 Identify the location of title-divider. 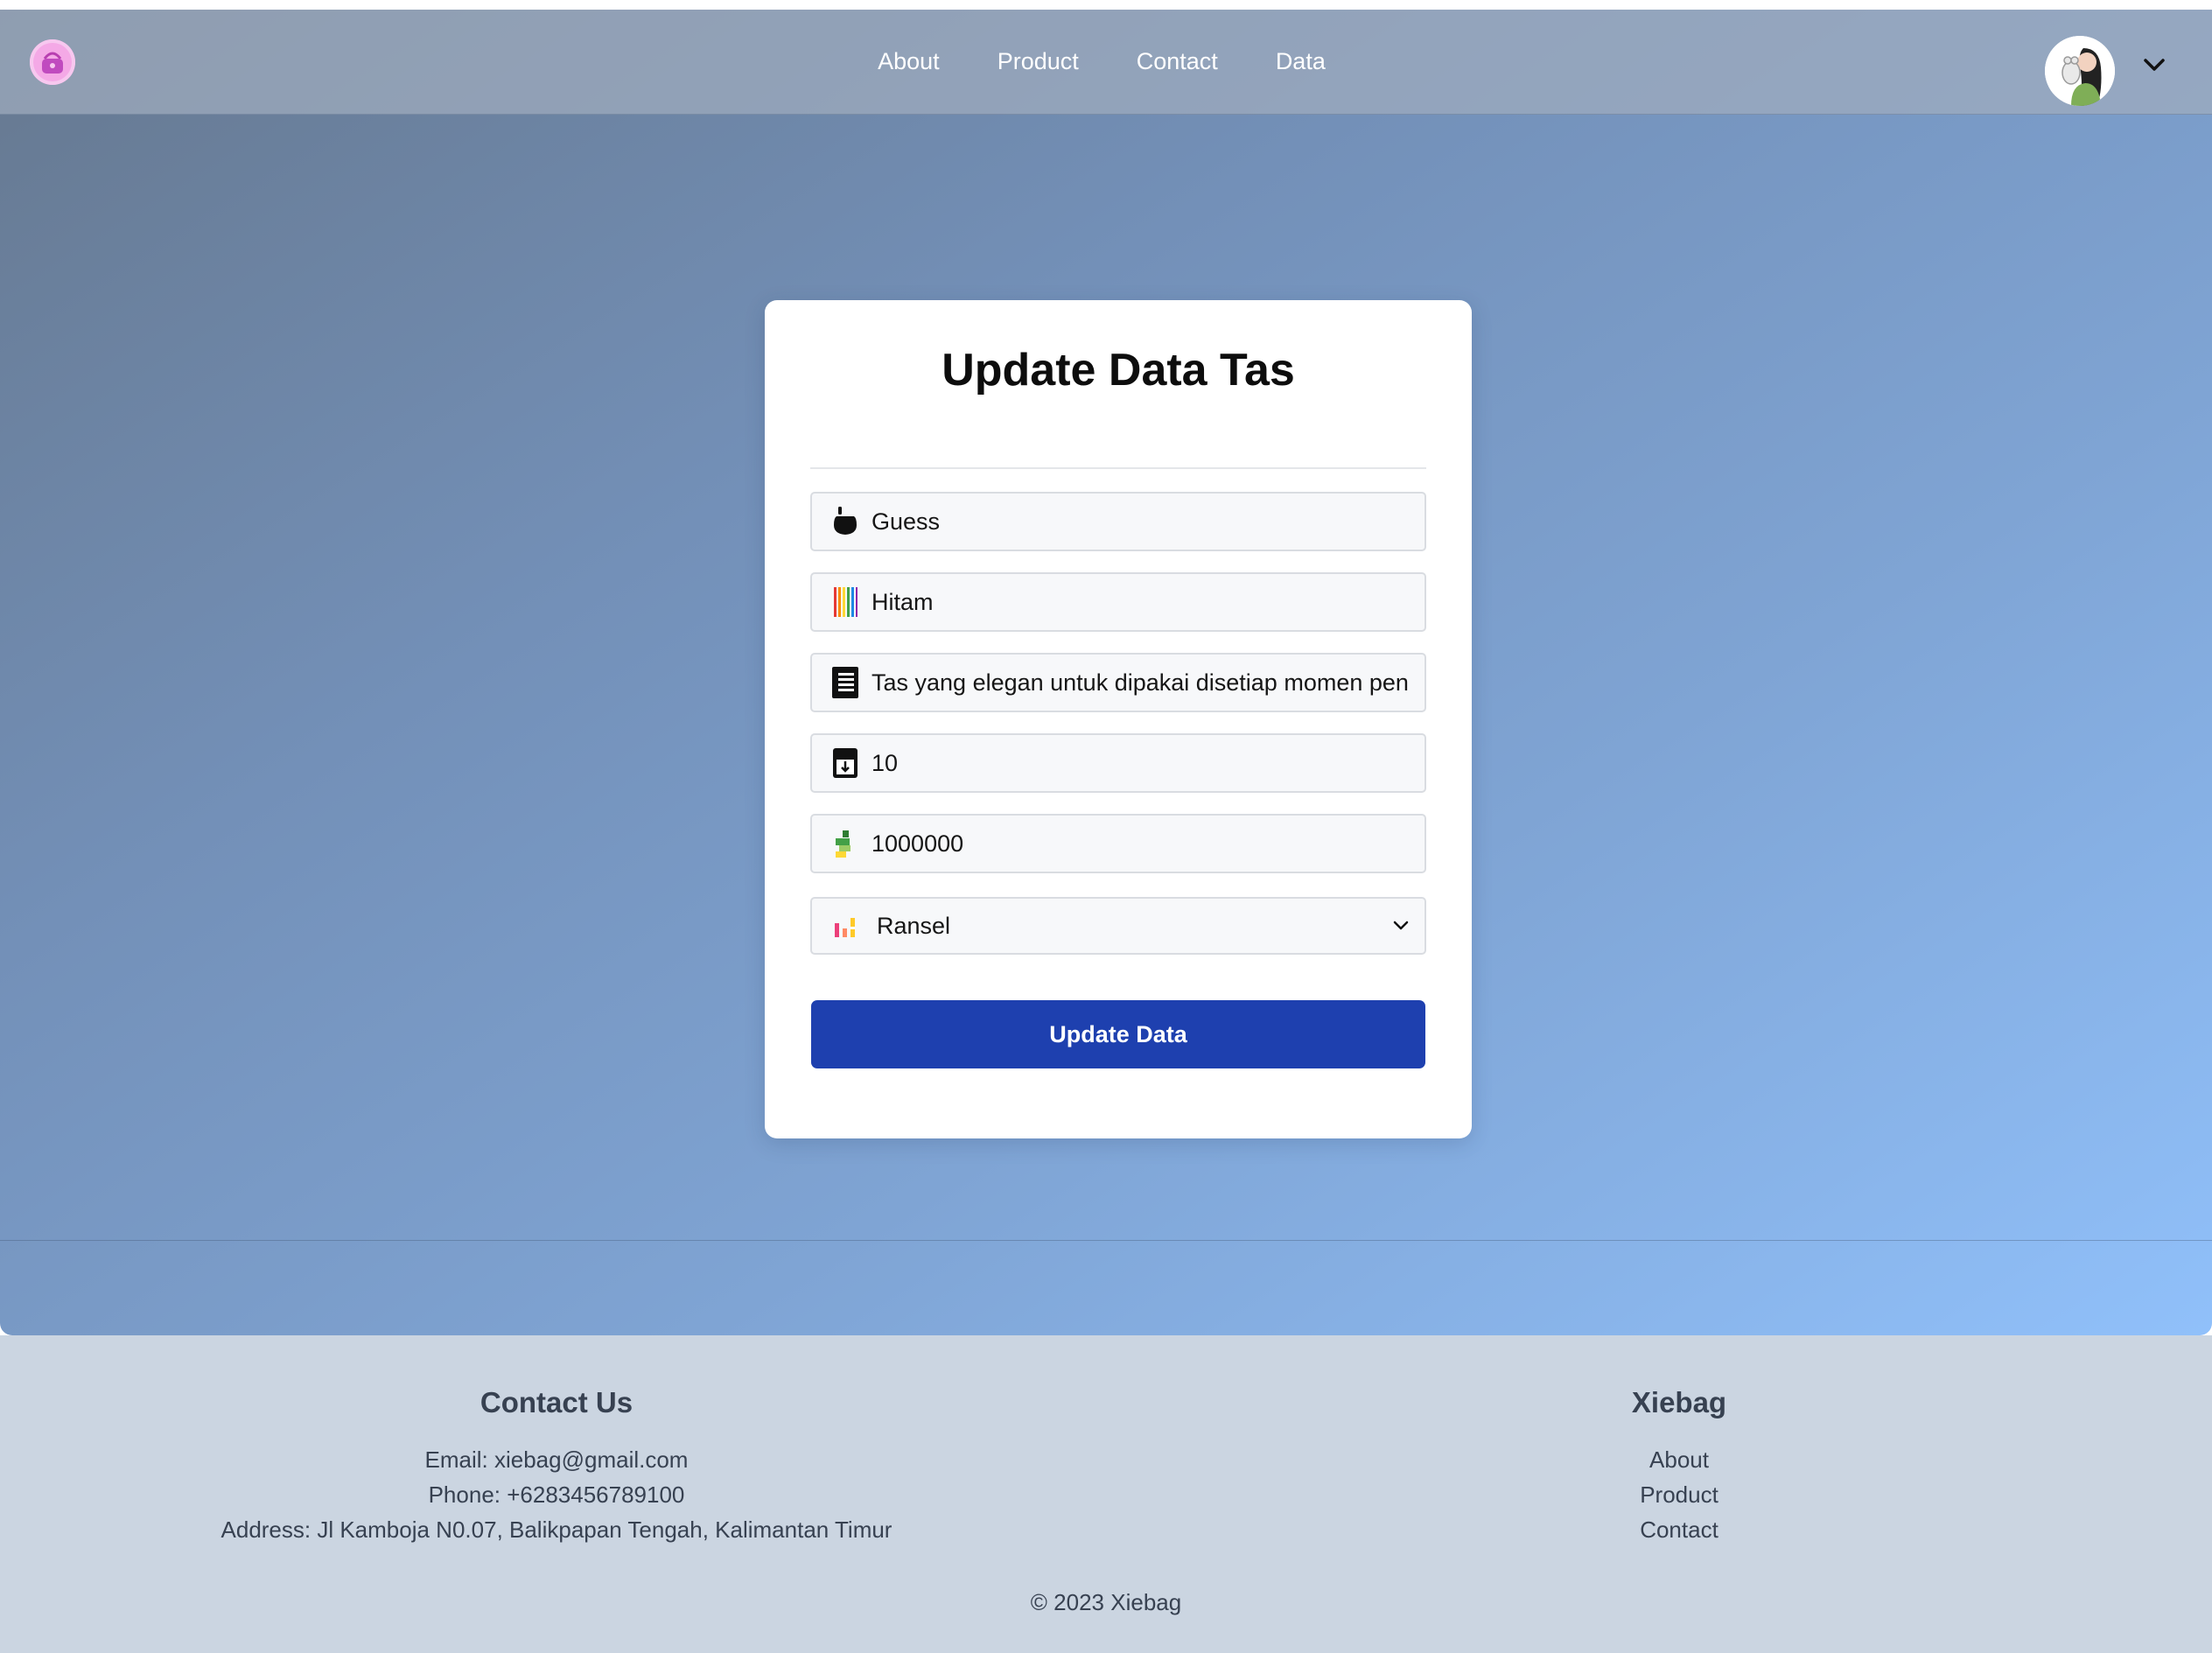
(1118, 468).